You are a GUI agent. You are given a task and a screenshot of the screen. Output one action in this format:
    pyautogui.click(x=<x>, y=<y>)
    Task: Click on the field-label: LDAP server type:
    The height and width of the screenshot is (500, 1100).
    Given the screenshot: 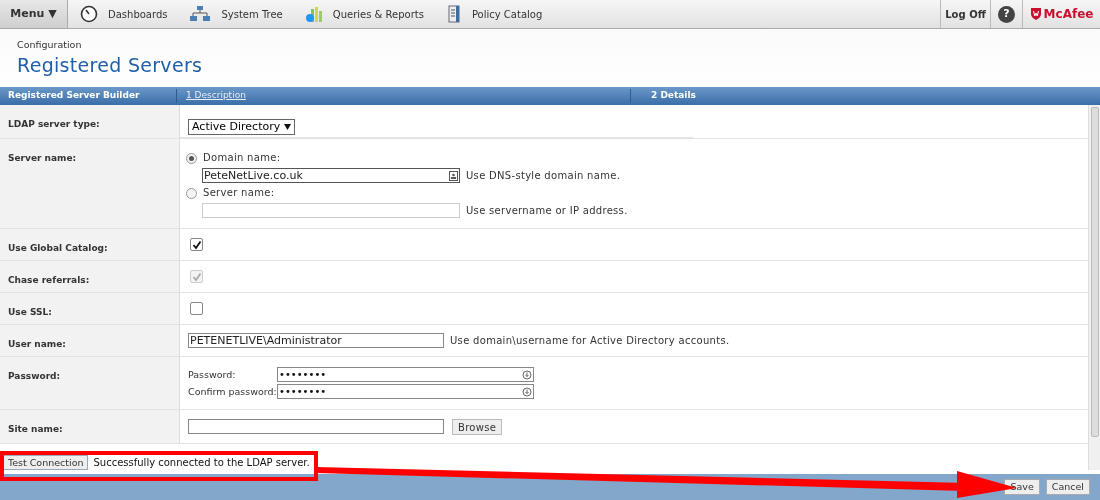 What is the action you would take?
    pyautogui.click(x=54, y=124)
    